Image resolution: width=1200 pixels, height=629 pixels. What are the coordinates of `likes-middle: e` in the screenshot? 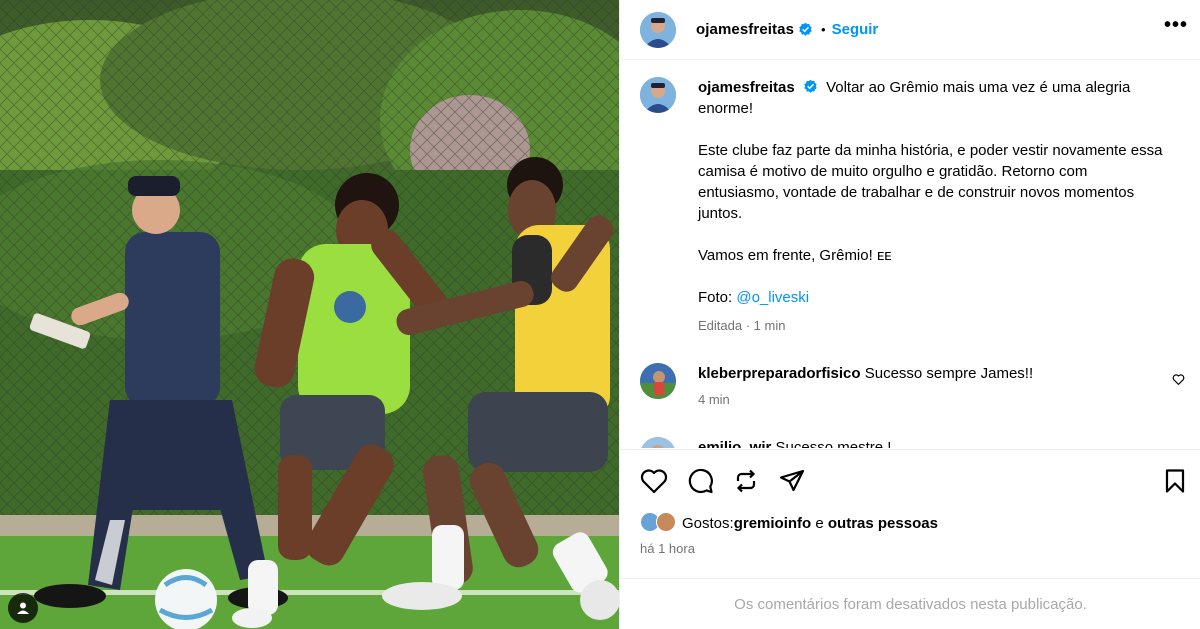 It's located at (819, 523).